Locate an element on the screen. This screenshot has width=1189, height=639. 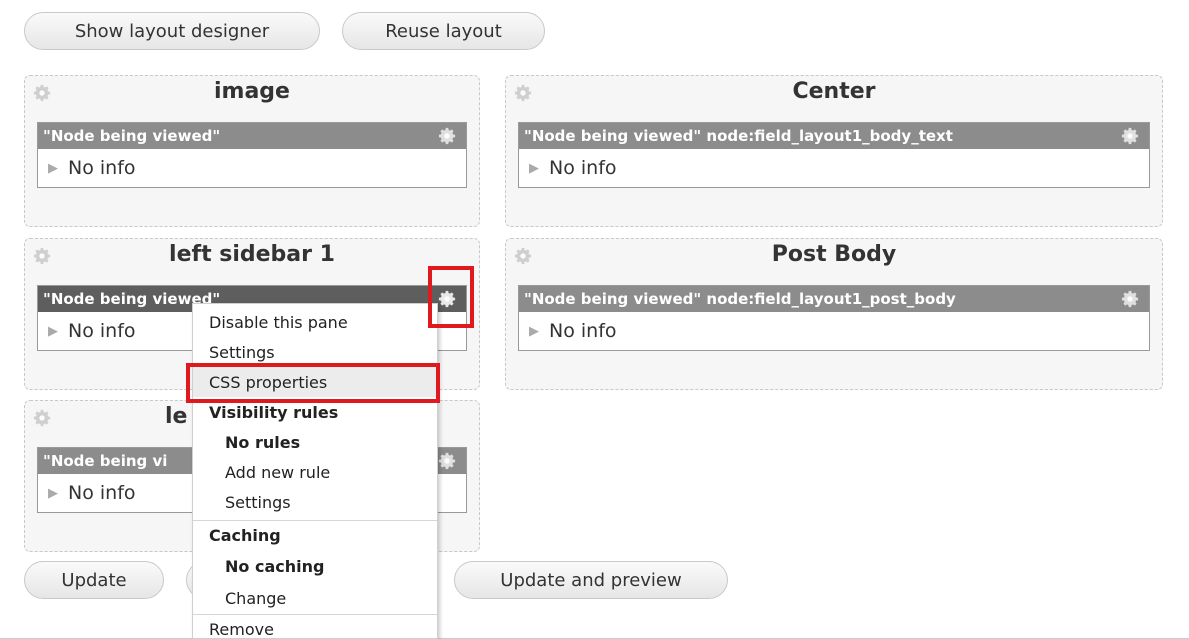
region-title: Center is located at coordinates (834, 91).